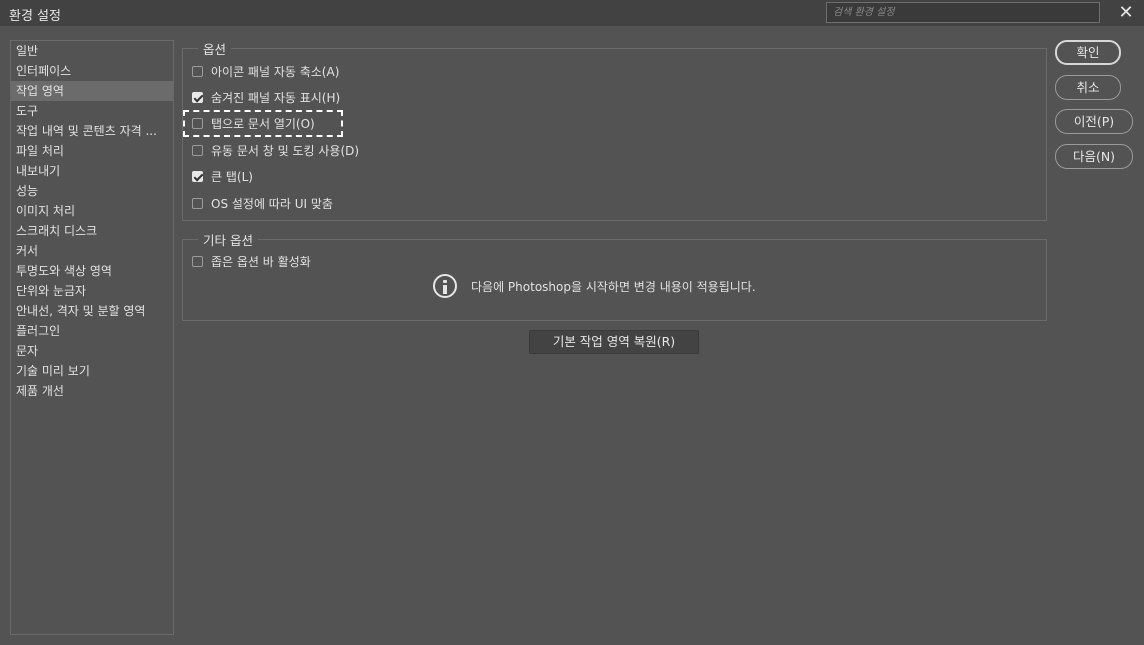  What do you see at coordinates (1088, 87) in the screenshot?
I see `cancel-button: 취소` at bounding box center [1088, 87].